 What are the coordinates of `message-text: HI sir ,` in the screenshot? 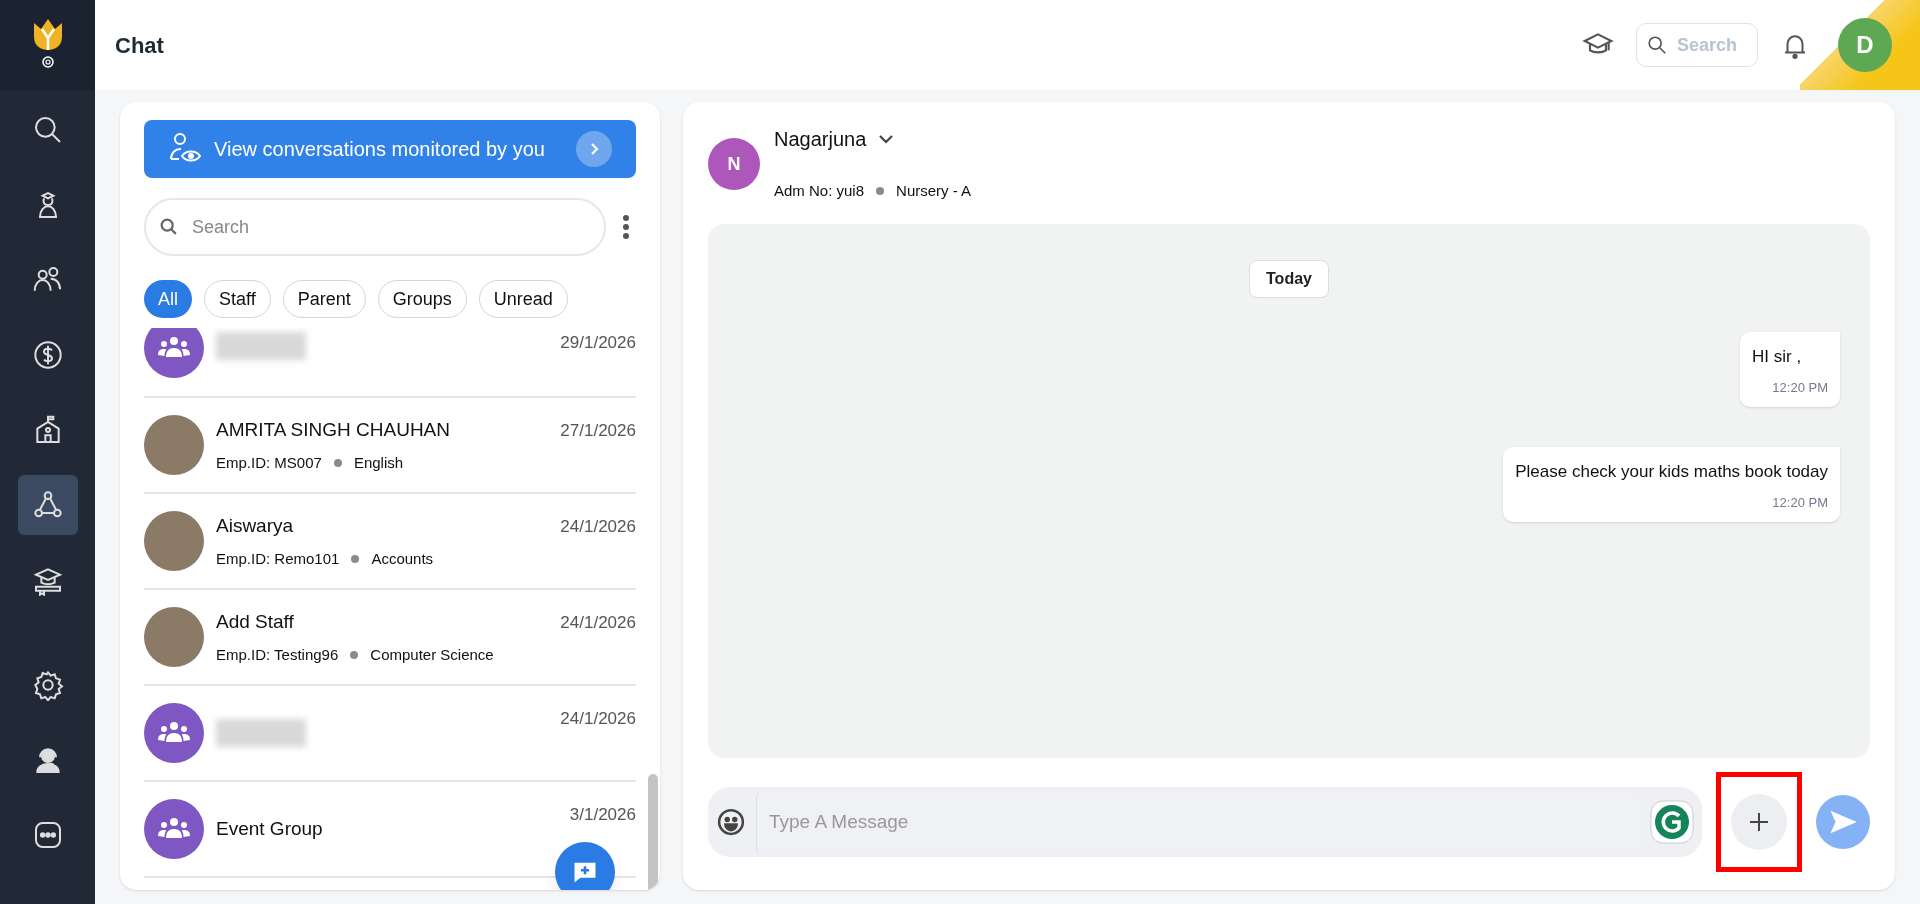 It's located at (1777, 357).